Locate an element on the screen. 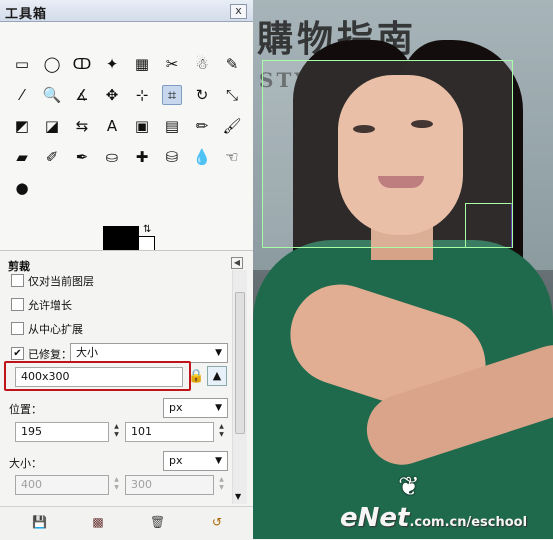 The image size is (553, 540). color-select-icon: ▦ is located at coordinates (142, 64).